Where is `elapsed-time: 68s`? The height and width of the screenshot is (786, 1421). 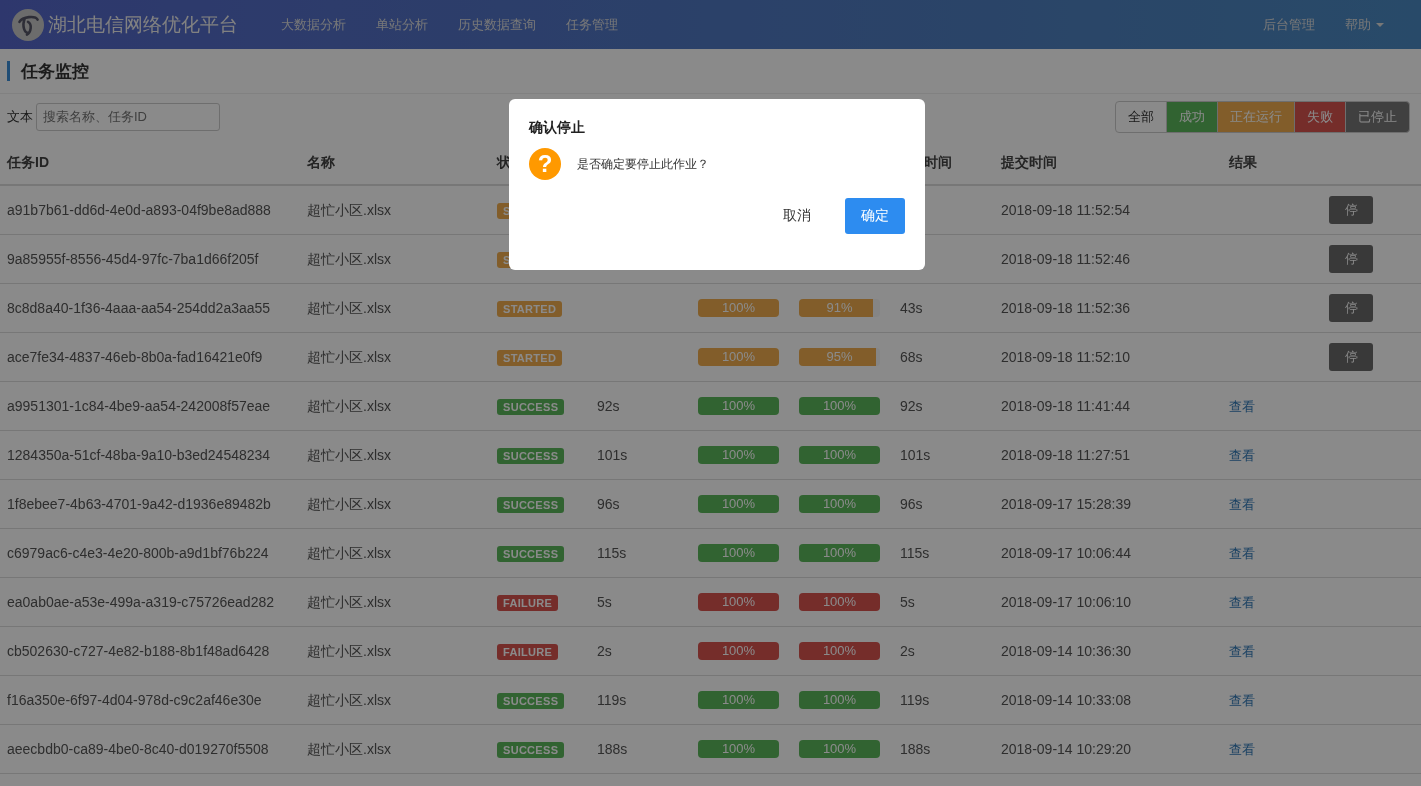 elapsed-time: 68s is located at coordinates (911, 357).